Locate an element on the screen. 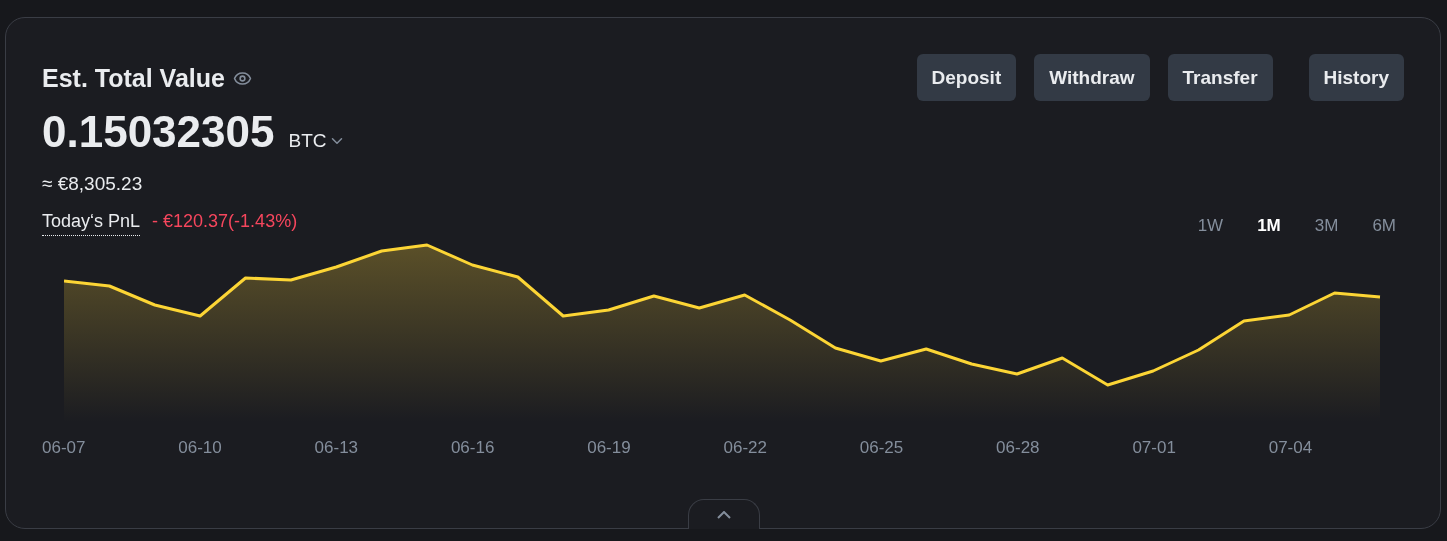  period-tab: 6M is located at coordinates (1384, 226).